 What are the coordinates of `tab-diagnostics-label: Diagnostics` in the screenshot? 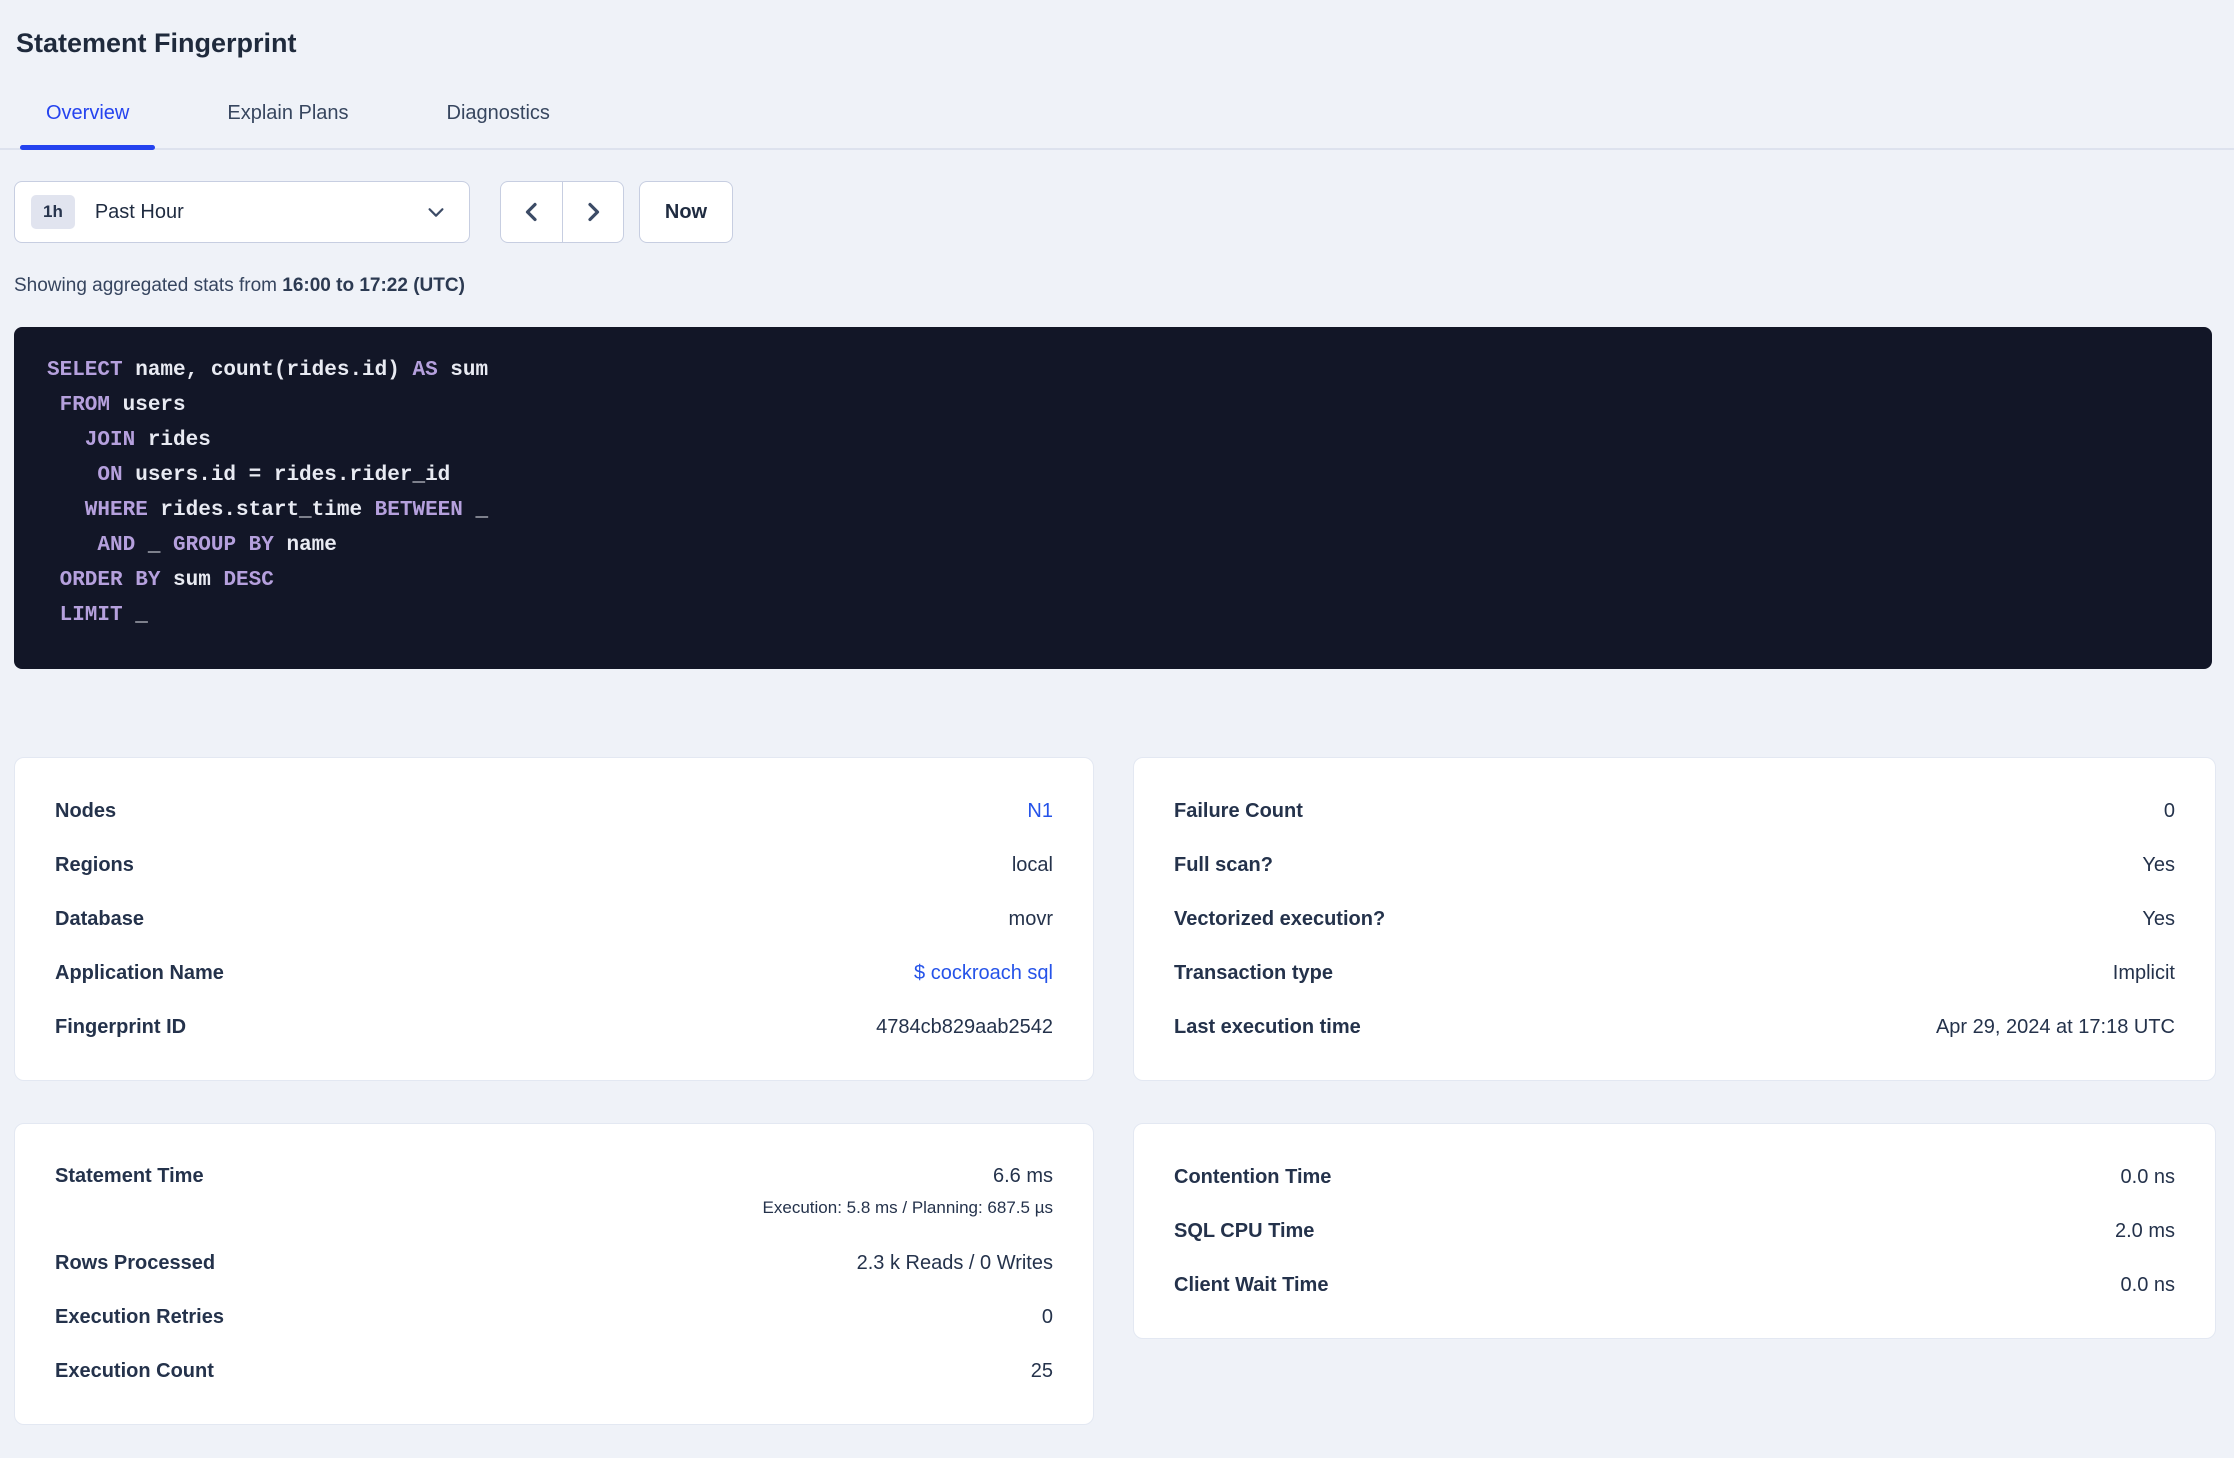 It's located at (498, 113).